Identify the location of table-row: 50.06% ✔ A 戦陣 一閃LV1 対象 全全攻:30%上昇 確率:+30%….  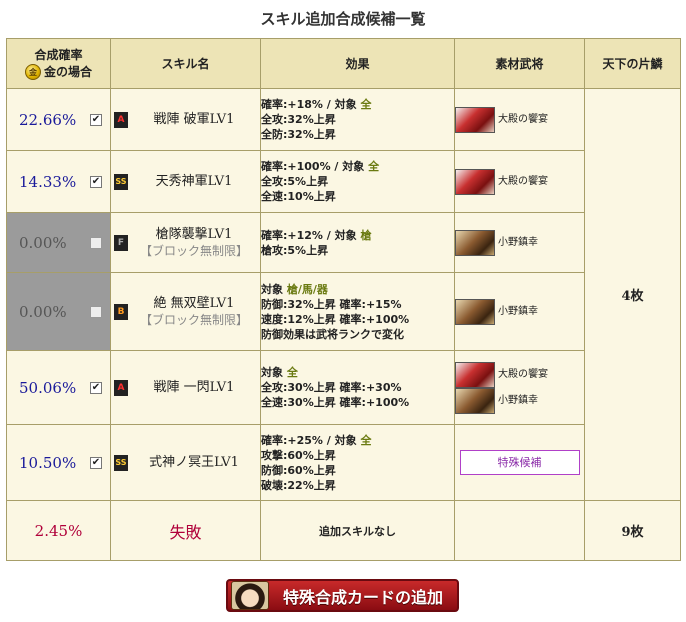
(343, 387).